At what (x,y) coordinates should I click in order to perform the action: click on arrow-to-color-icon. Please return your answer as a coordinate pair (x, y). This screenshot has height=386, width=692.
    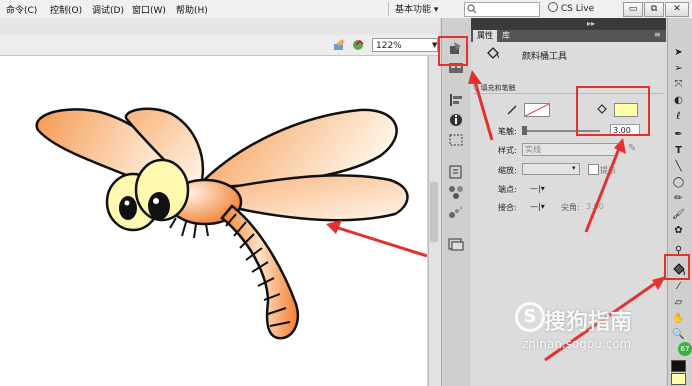
    Looking at the image, I should click on (481, 105).